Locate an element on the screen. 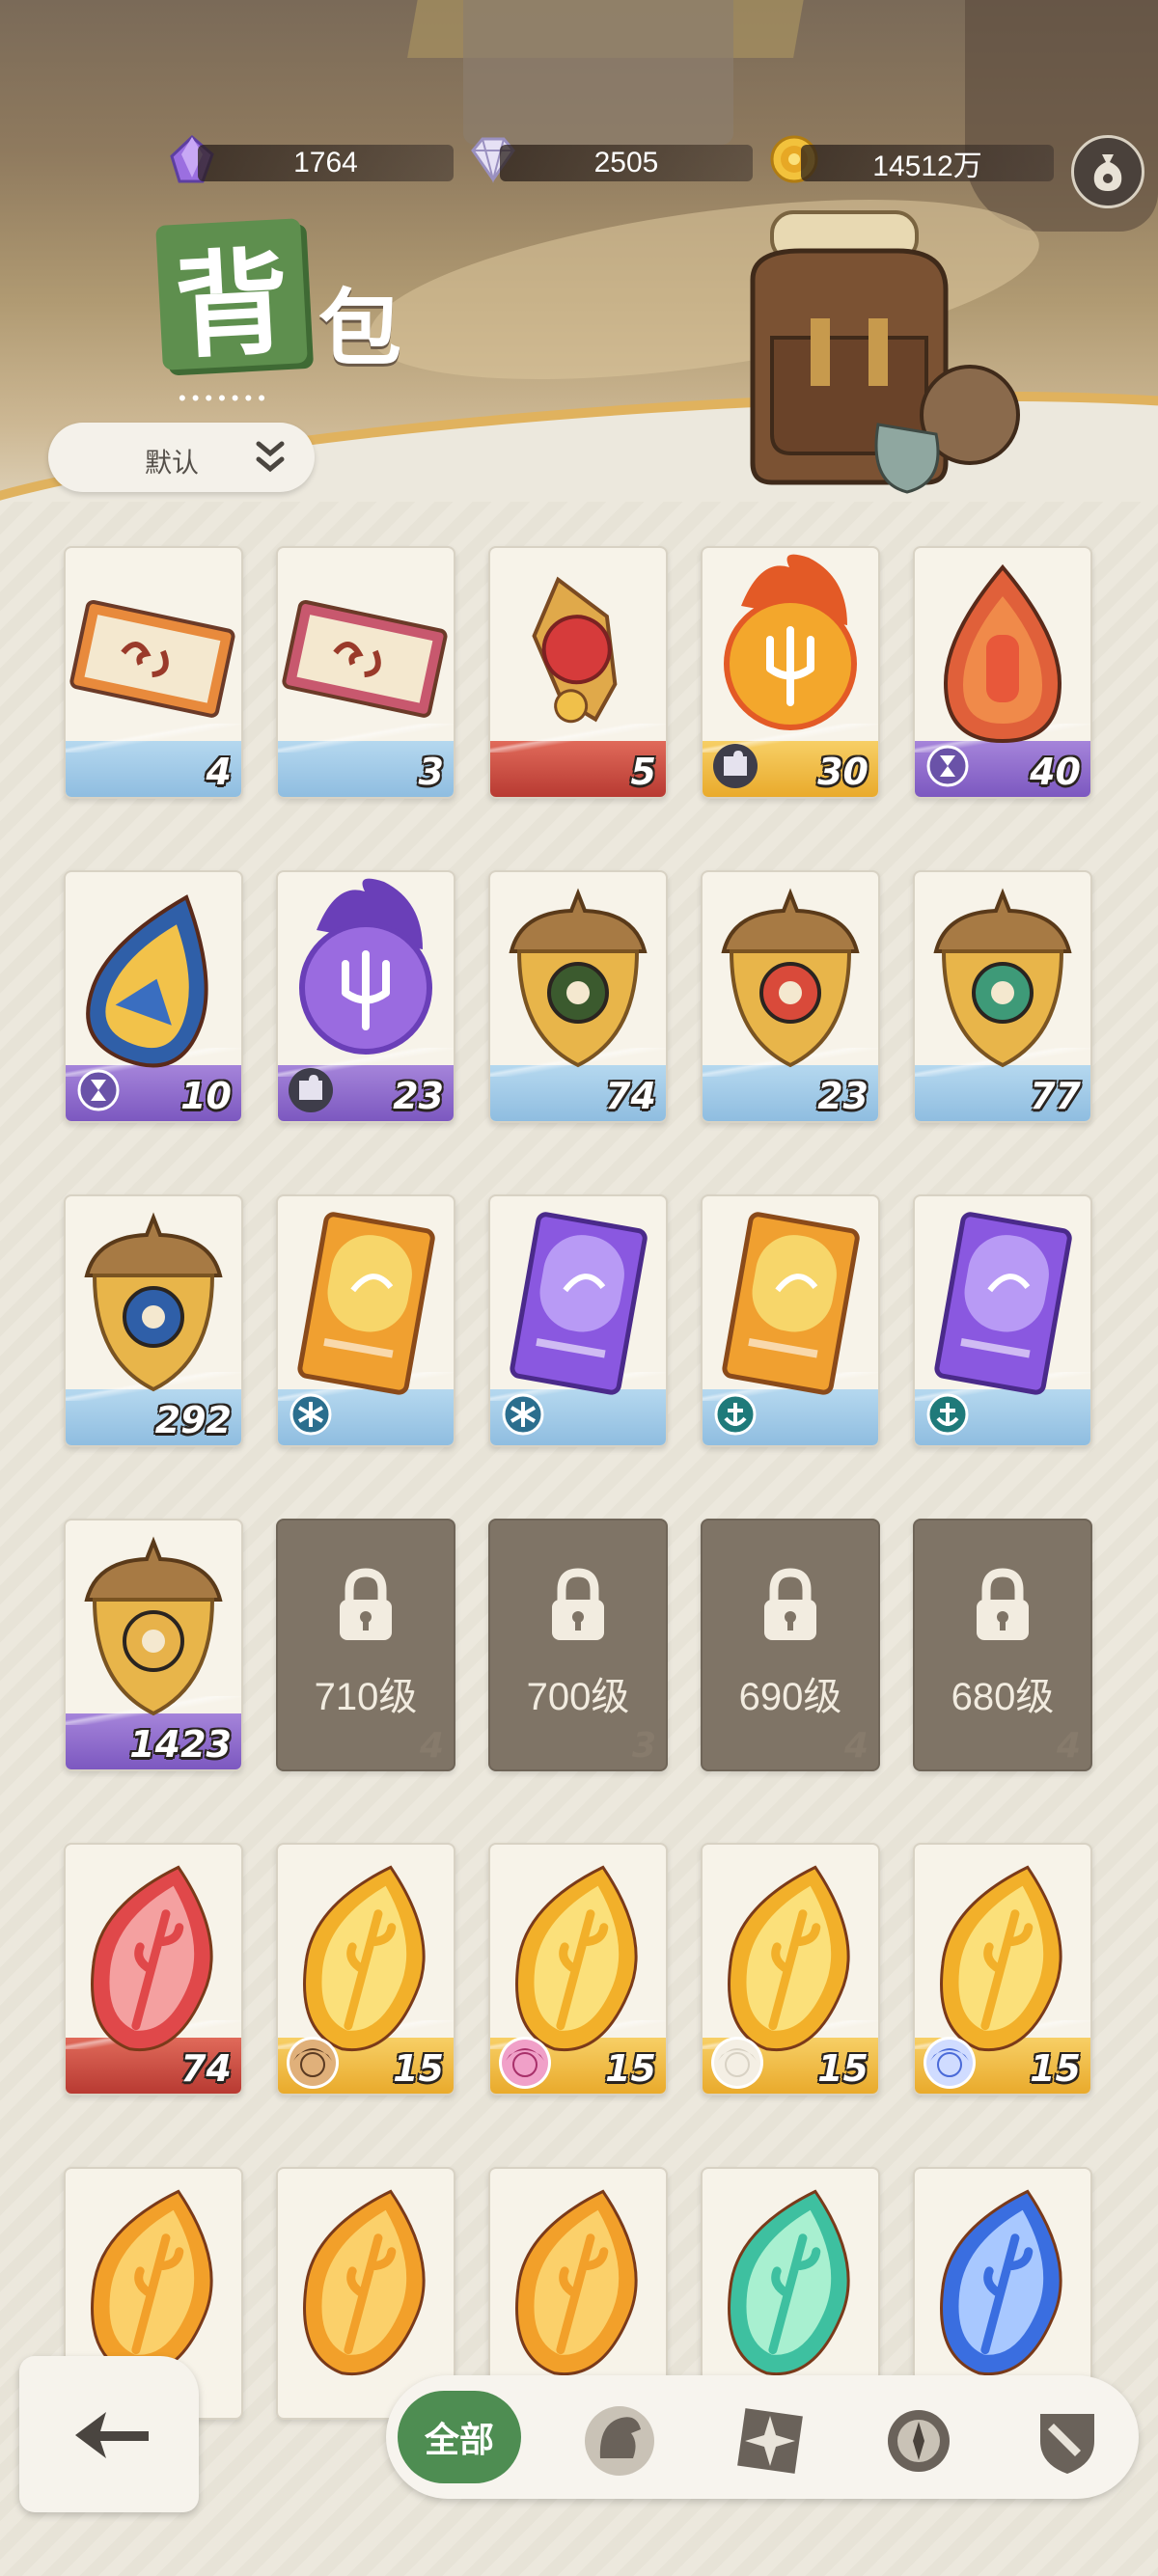 Image resolution: width=1158 pixels, height=2576 pixels. star-emblem-icon is located at coordinates (770, 2441).